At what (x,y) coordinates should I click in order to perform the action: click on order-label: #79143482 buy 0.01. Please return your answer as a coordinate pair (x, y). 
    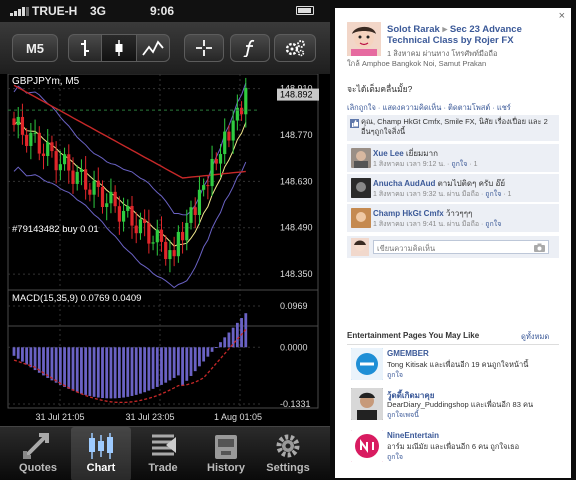
    Looking at the image, I should click on (55, 229).